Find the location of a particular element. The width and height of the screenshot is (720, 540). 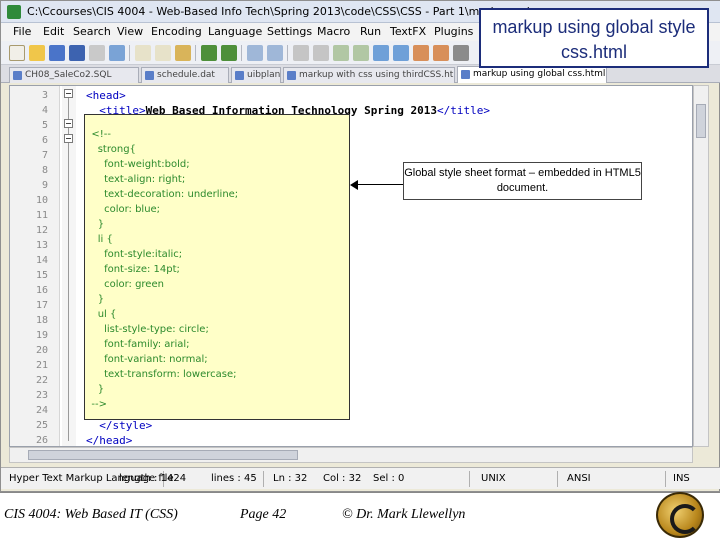

open-folder-icon is located at coordinates (37, 53).